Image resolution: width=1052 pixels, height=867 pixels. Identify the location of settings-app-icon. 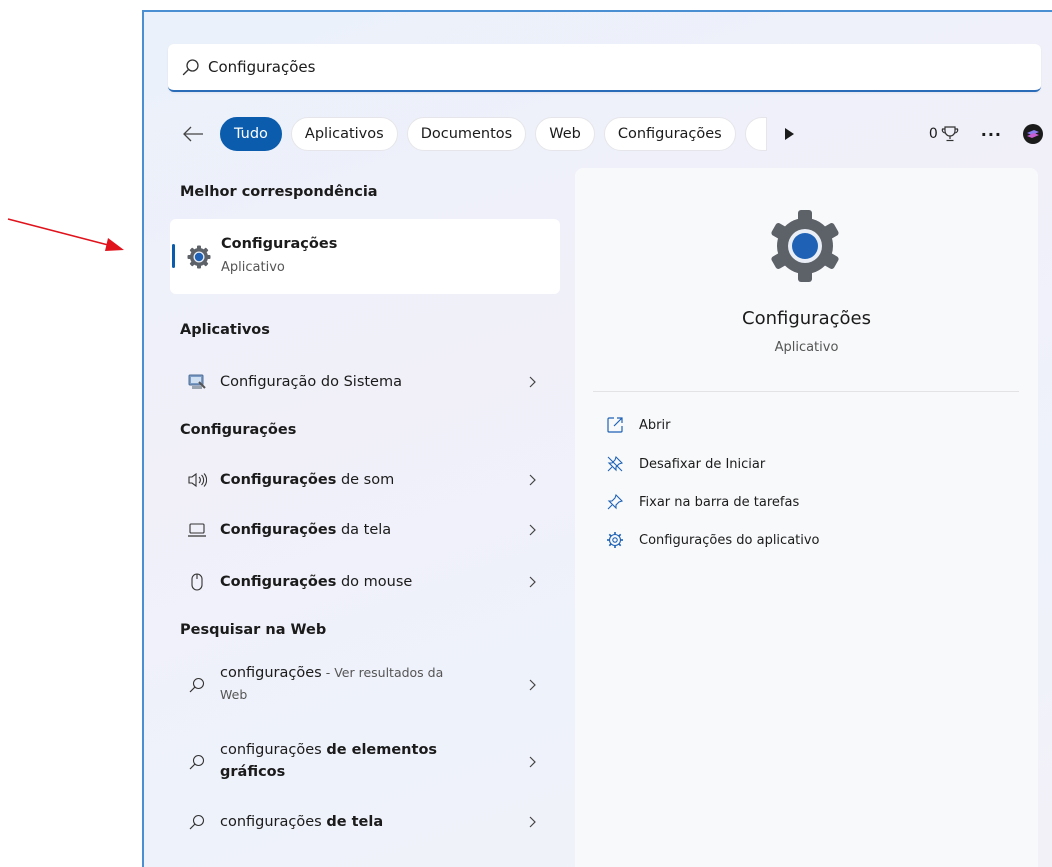
(199, 257).